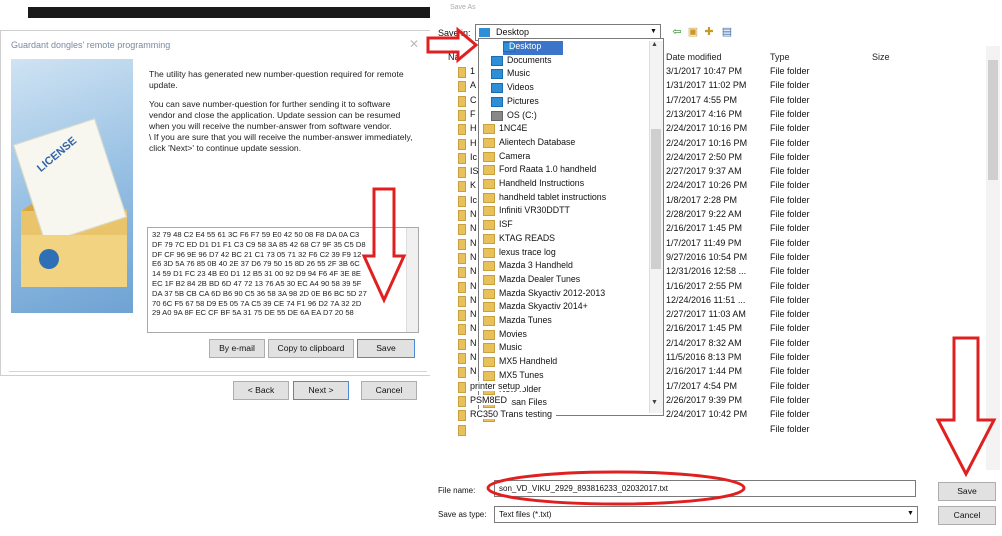 This screenshot has height=536, width=1002. Describe the element at coordinates (584, 488) in the screenshot. I see `file-name-value: son_VD_VIKU_2929_893816233_02032017.txt` at that location.